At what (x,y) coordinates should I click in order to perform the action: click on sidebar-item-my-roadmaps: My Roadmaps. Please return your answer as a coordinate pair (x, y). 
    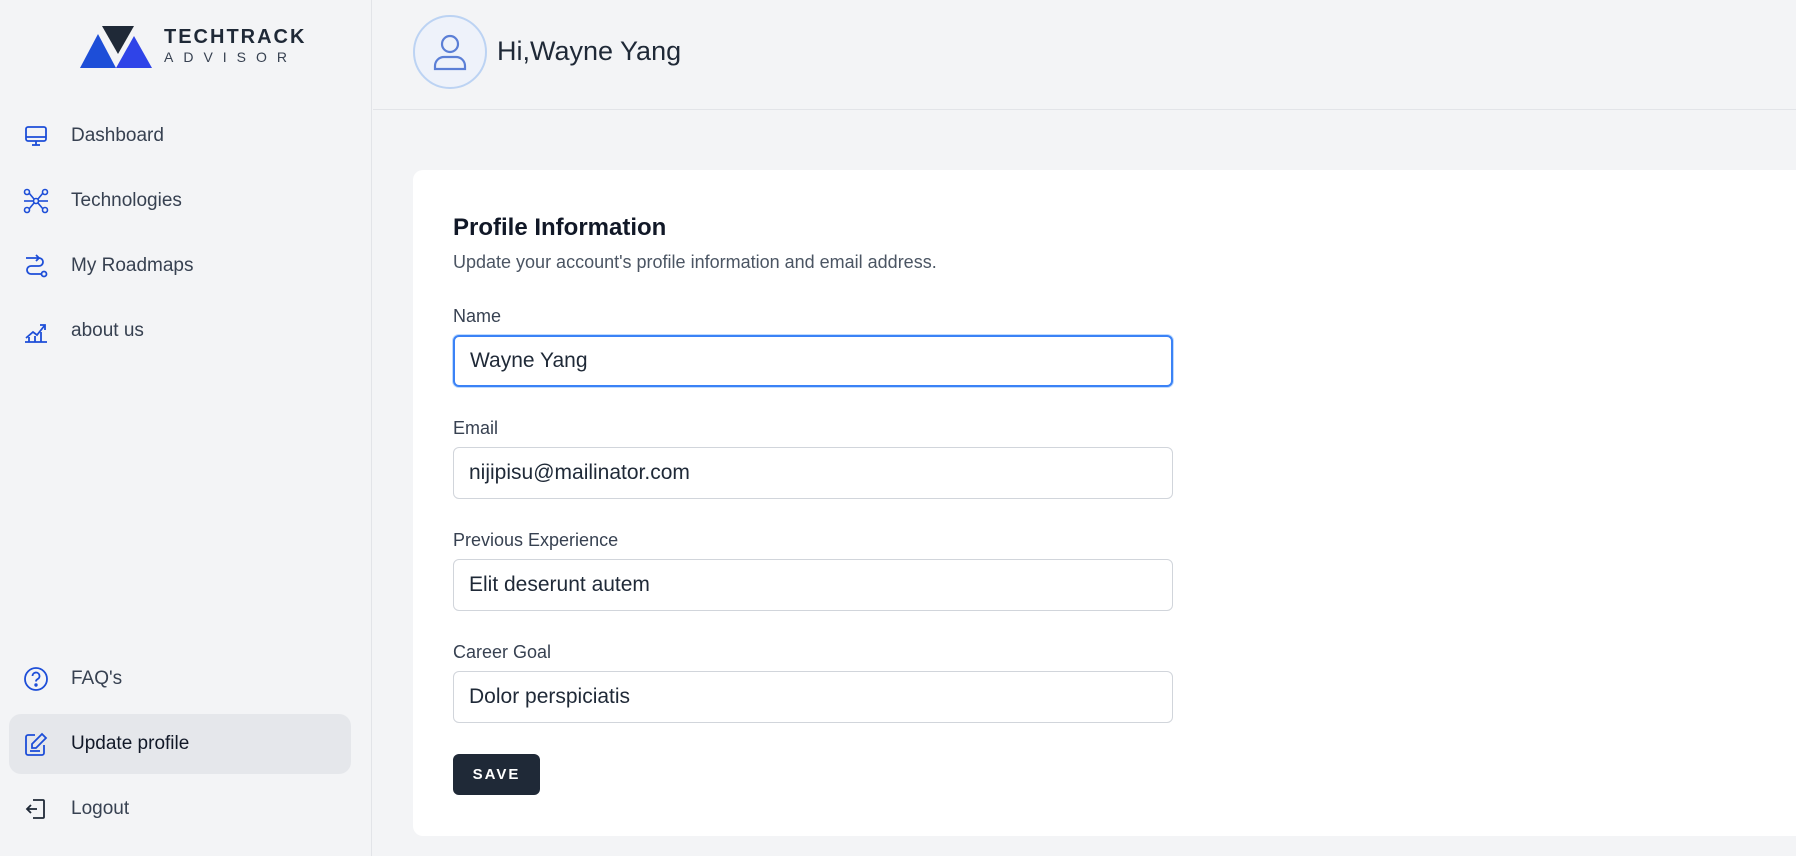
    Looking at the image, I should click on (180, 266).